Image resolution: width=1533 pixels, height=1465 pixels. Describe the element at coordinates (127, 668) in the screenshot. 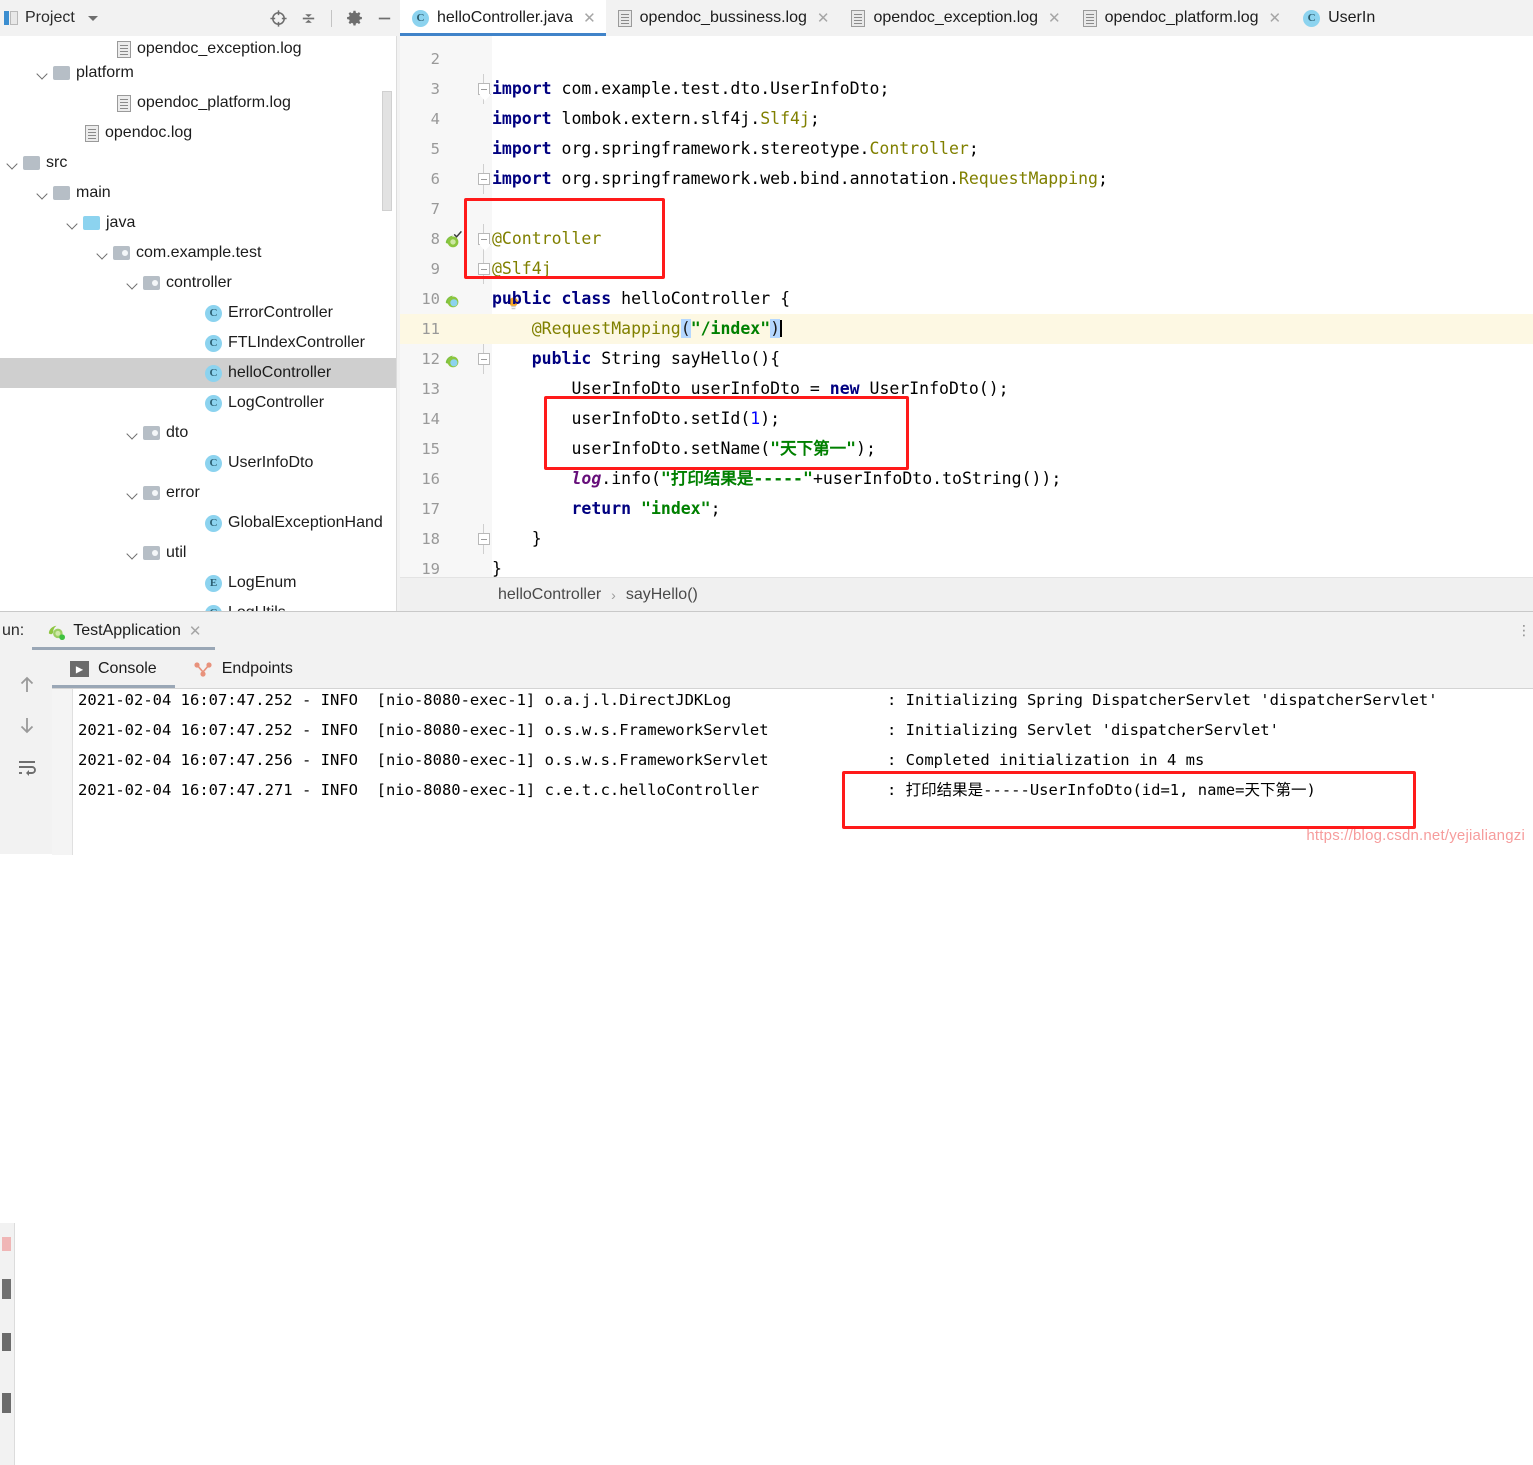

I see `run-tab-label: Console` at that location.